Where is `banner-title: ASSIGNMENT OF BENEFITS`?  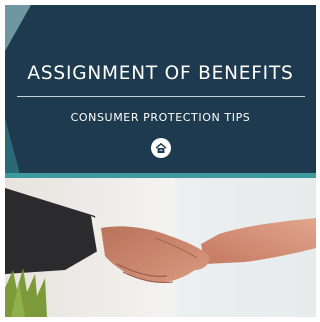
banner-title: ASSIGNMENT OF BENEFITS is located at coordinates (160, 73).